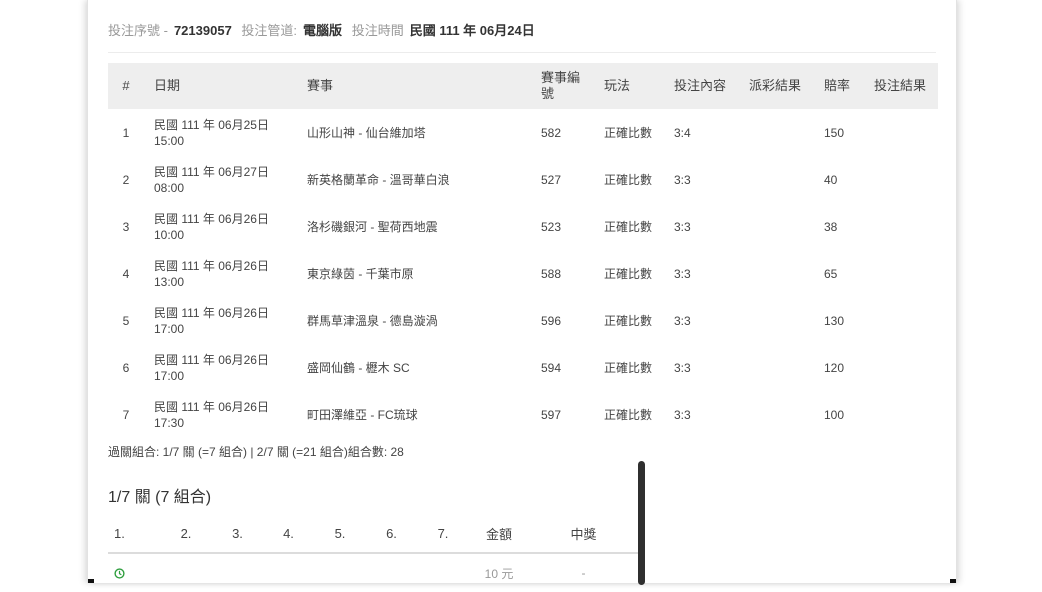 The width and height of the screenshot is (1042, 592). Describe the element at coordinates (583, 534) in the screenshot. I see `combo-win-header: 中獎` at that location.